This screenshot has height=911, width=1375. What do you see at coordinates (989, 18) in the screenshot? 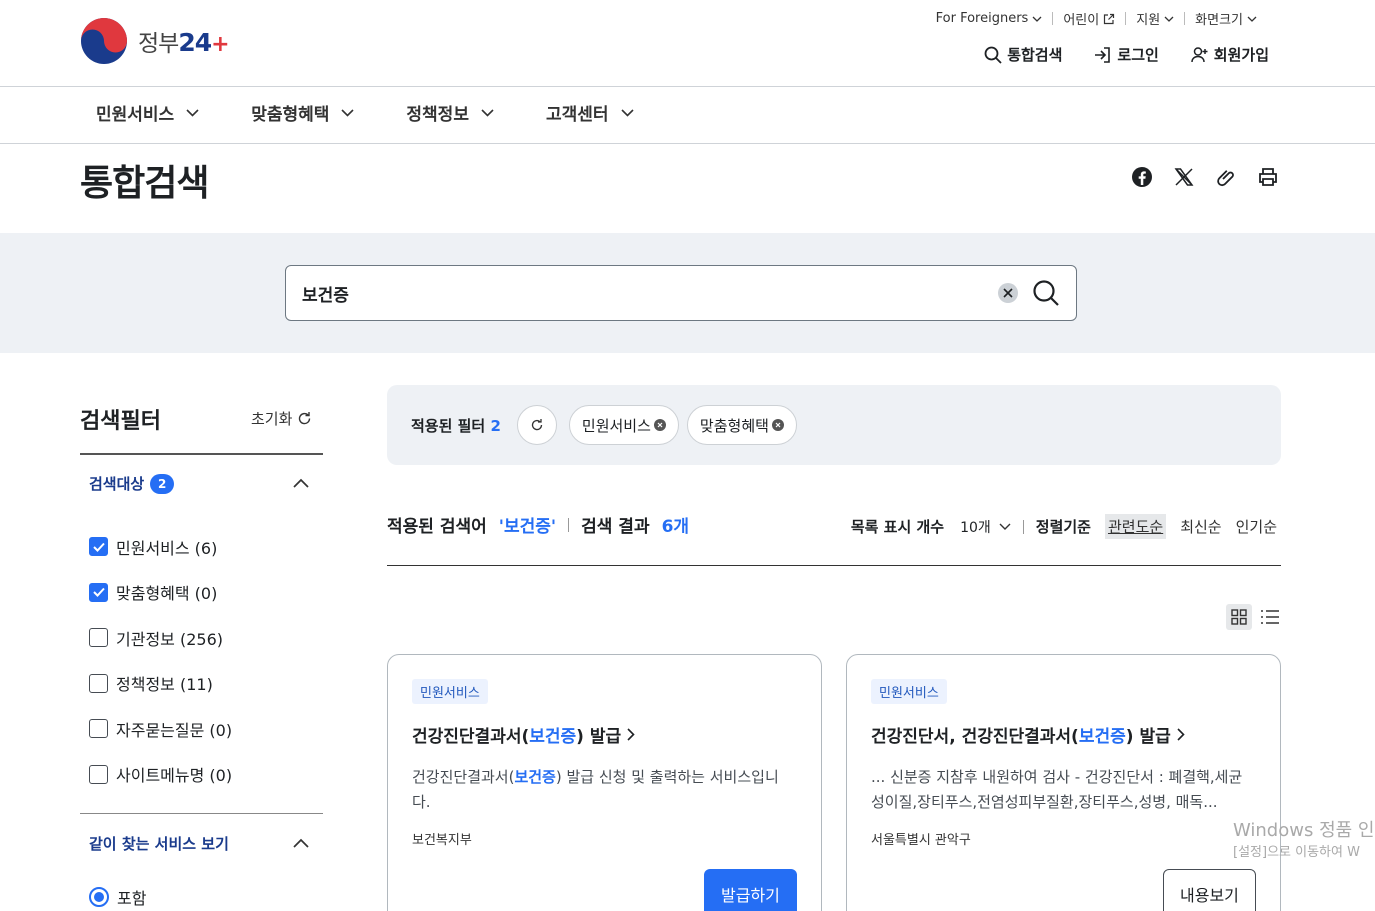
I see `for-foreigners-menu: For Foreigners` at bounding box center [989, 18].